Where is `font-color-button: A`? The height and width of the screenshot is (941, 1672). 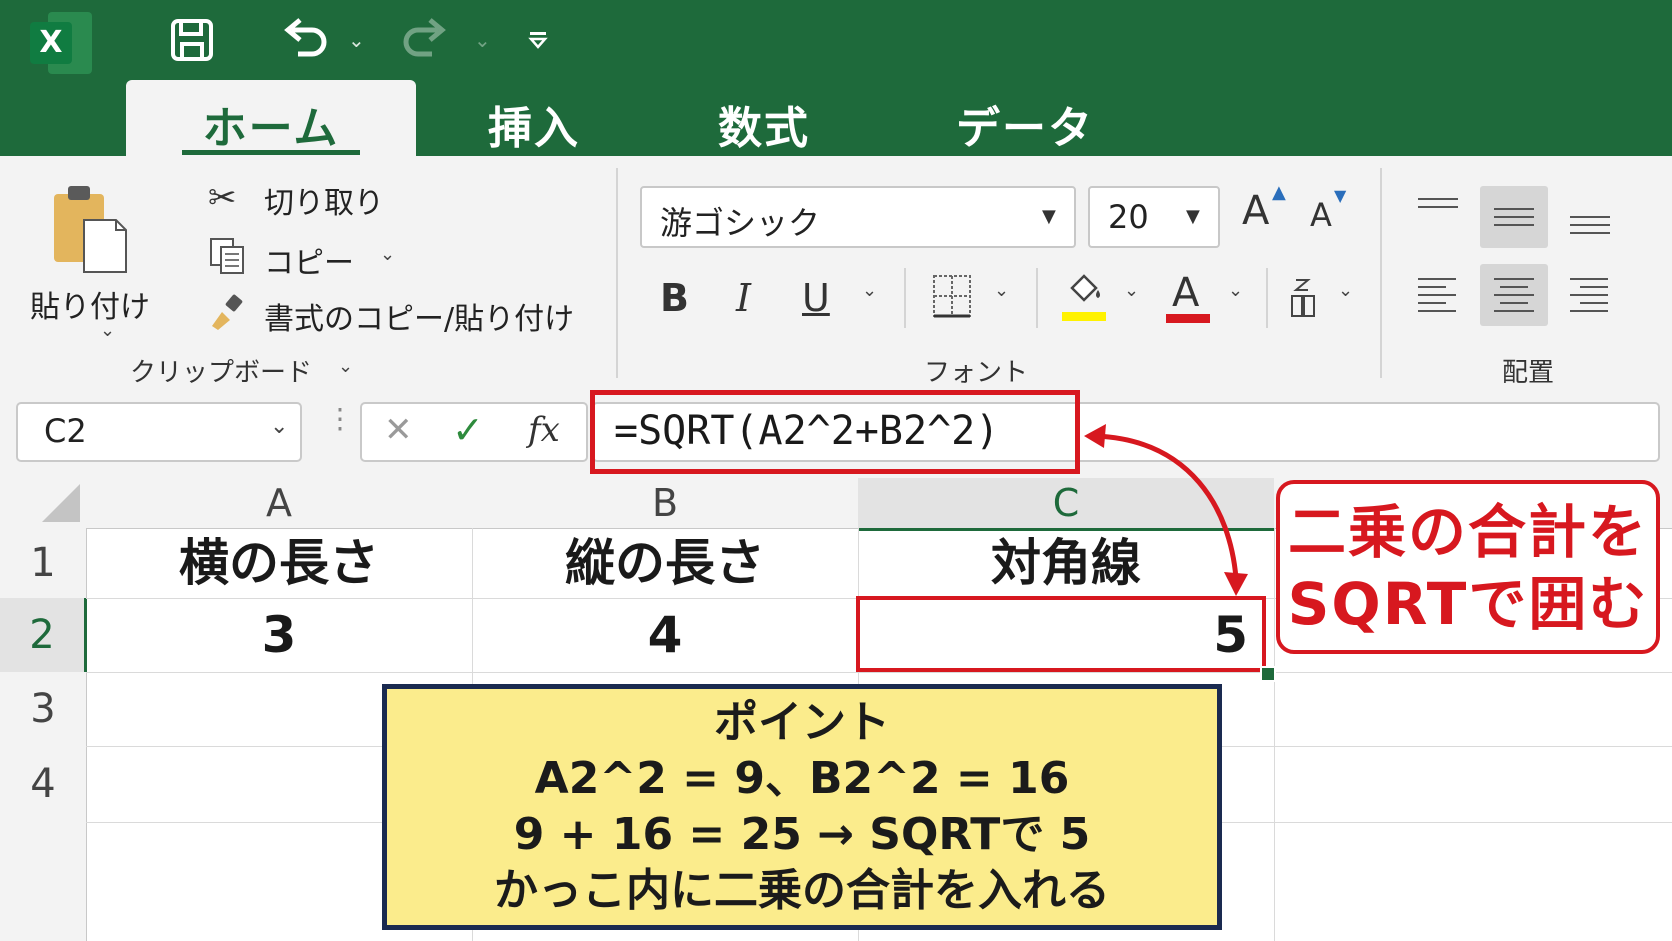
font-color-button: A is located at coordinates (1187, 298).